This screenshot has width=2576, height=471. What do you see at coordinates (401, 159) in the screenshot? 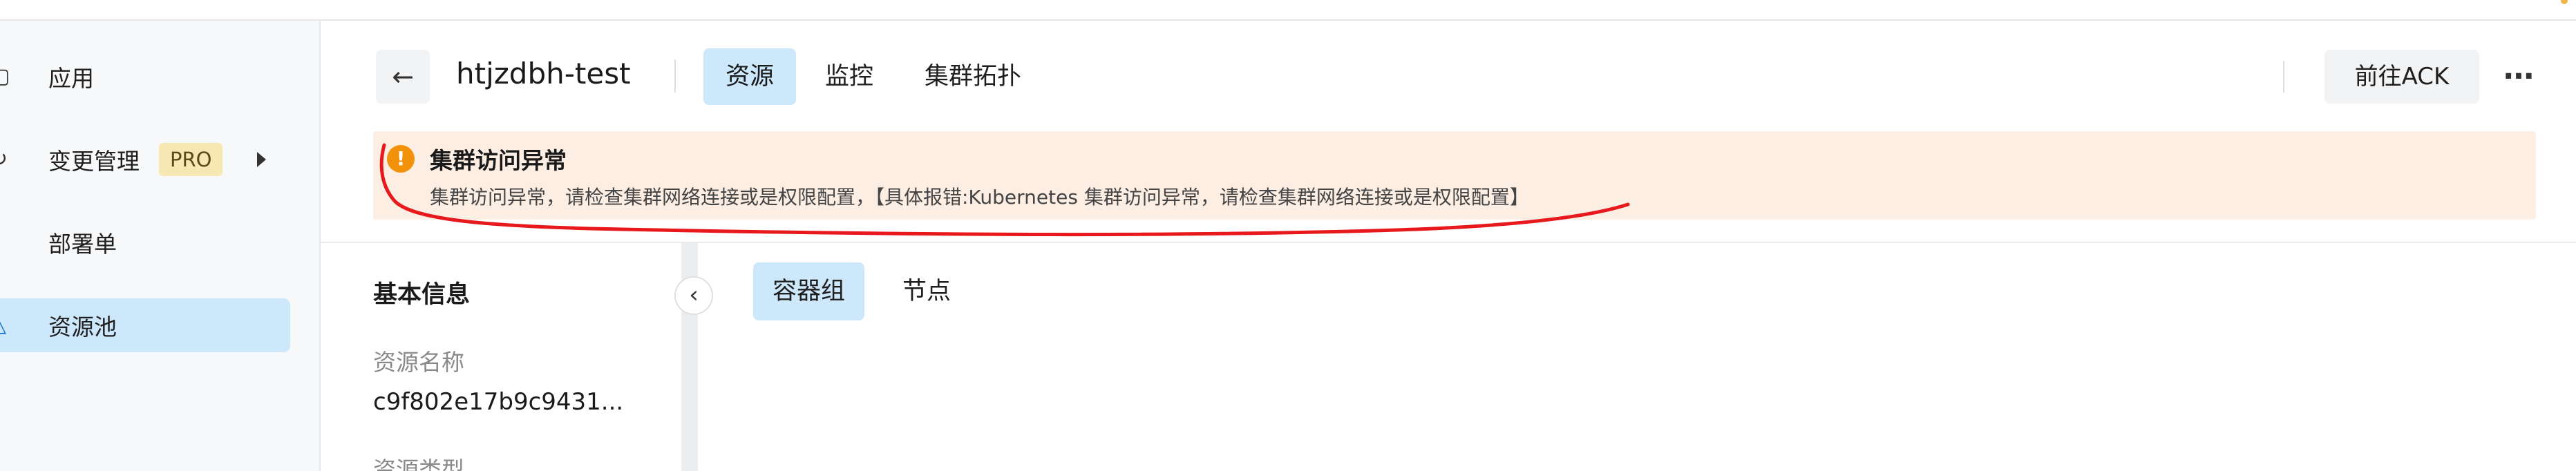
I see `warning-icon: !` at bounding box center [401, 159].